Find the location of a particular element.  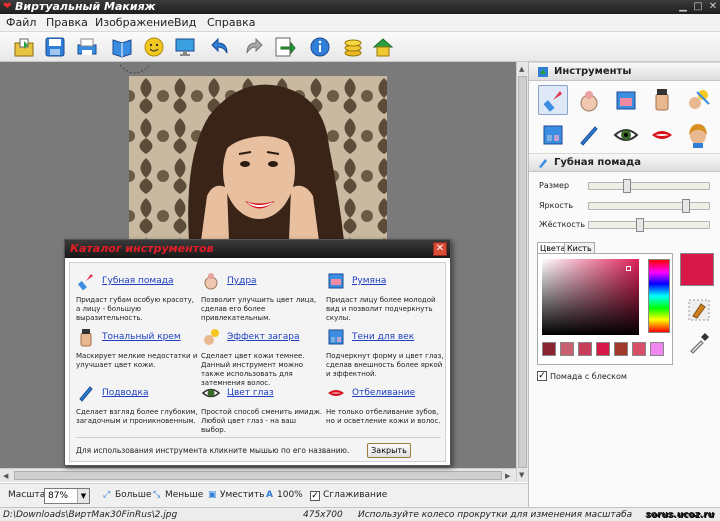

zoom-100-button: 100% is located at coordinates (290, 495).